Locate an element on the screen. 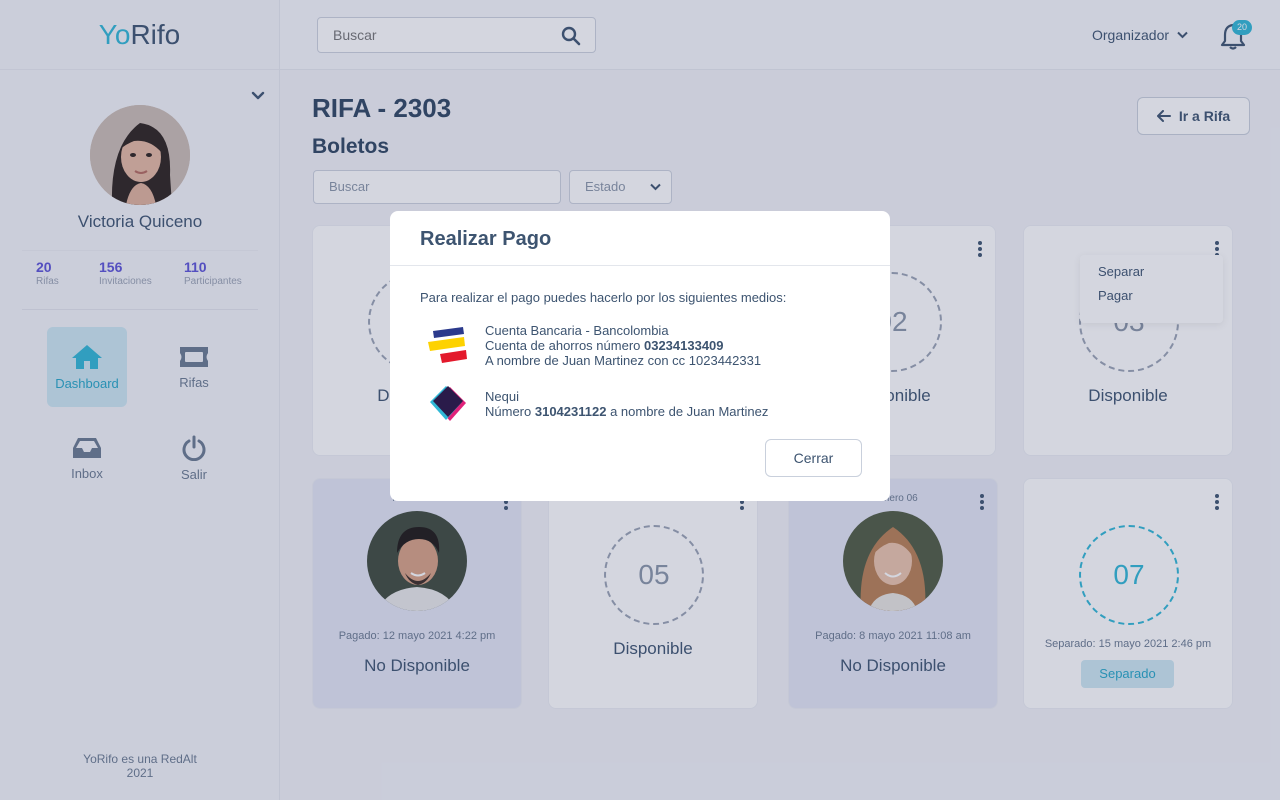 The width and height of the screenshot is (1280, 800). phone-holder: a nombre de Juan Martinez is located at coordinates (687, 411).